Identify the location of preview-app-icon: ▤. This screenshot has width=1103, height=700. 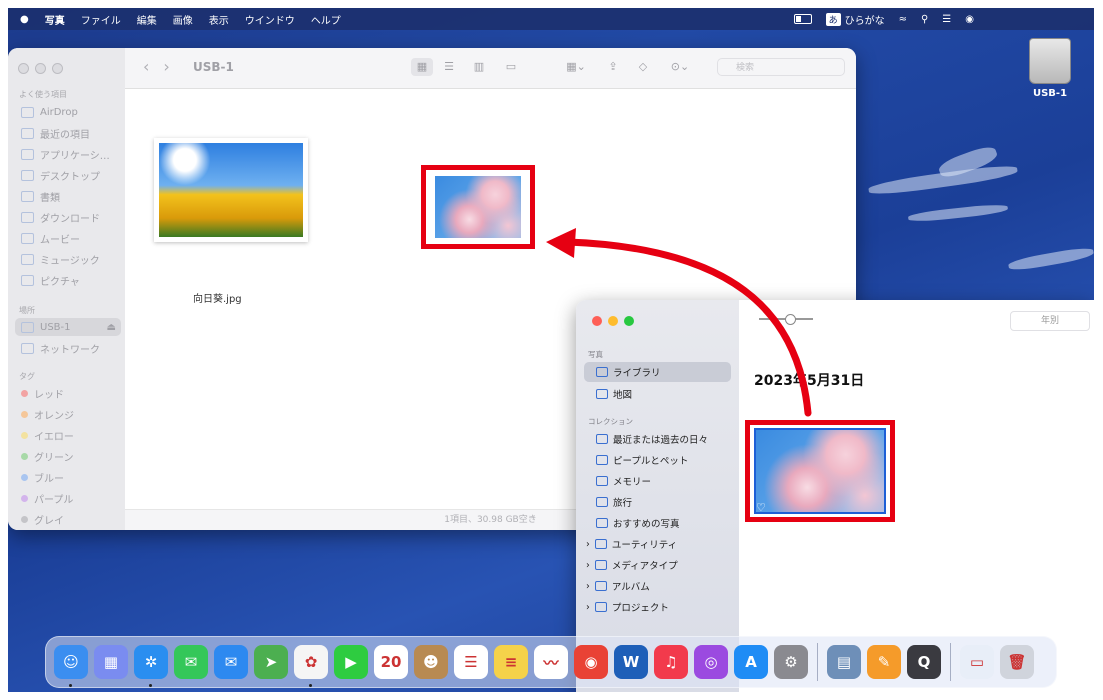
(844, 662).